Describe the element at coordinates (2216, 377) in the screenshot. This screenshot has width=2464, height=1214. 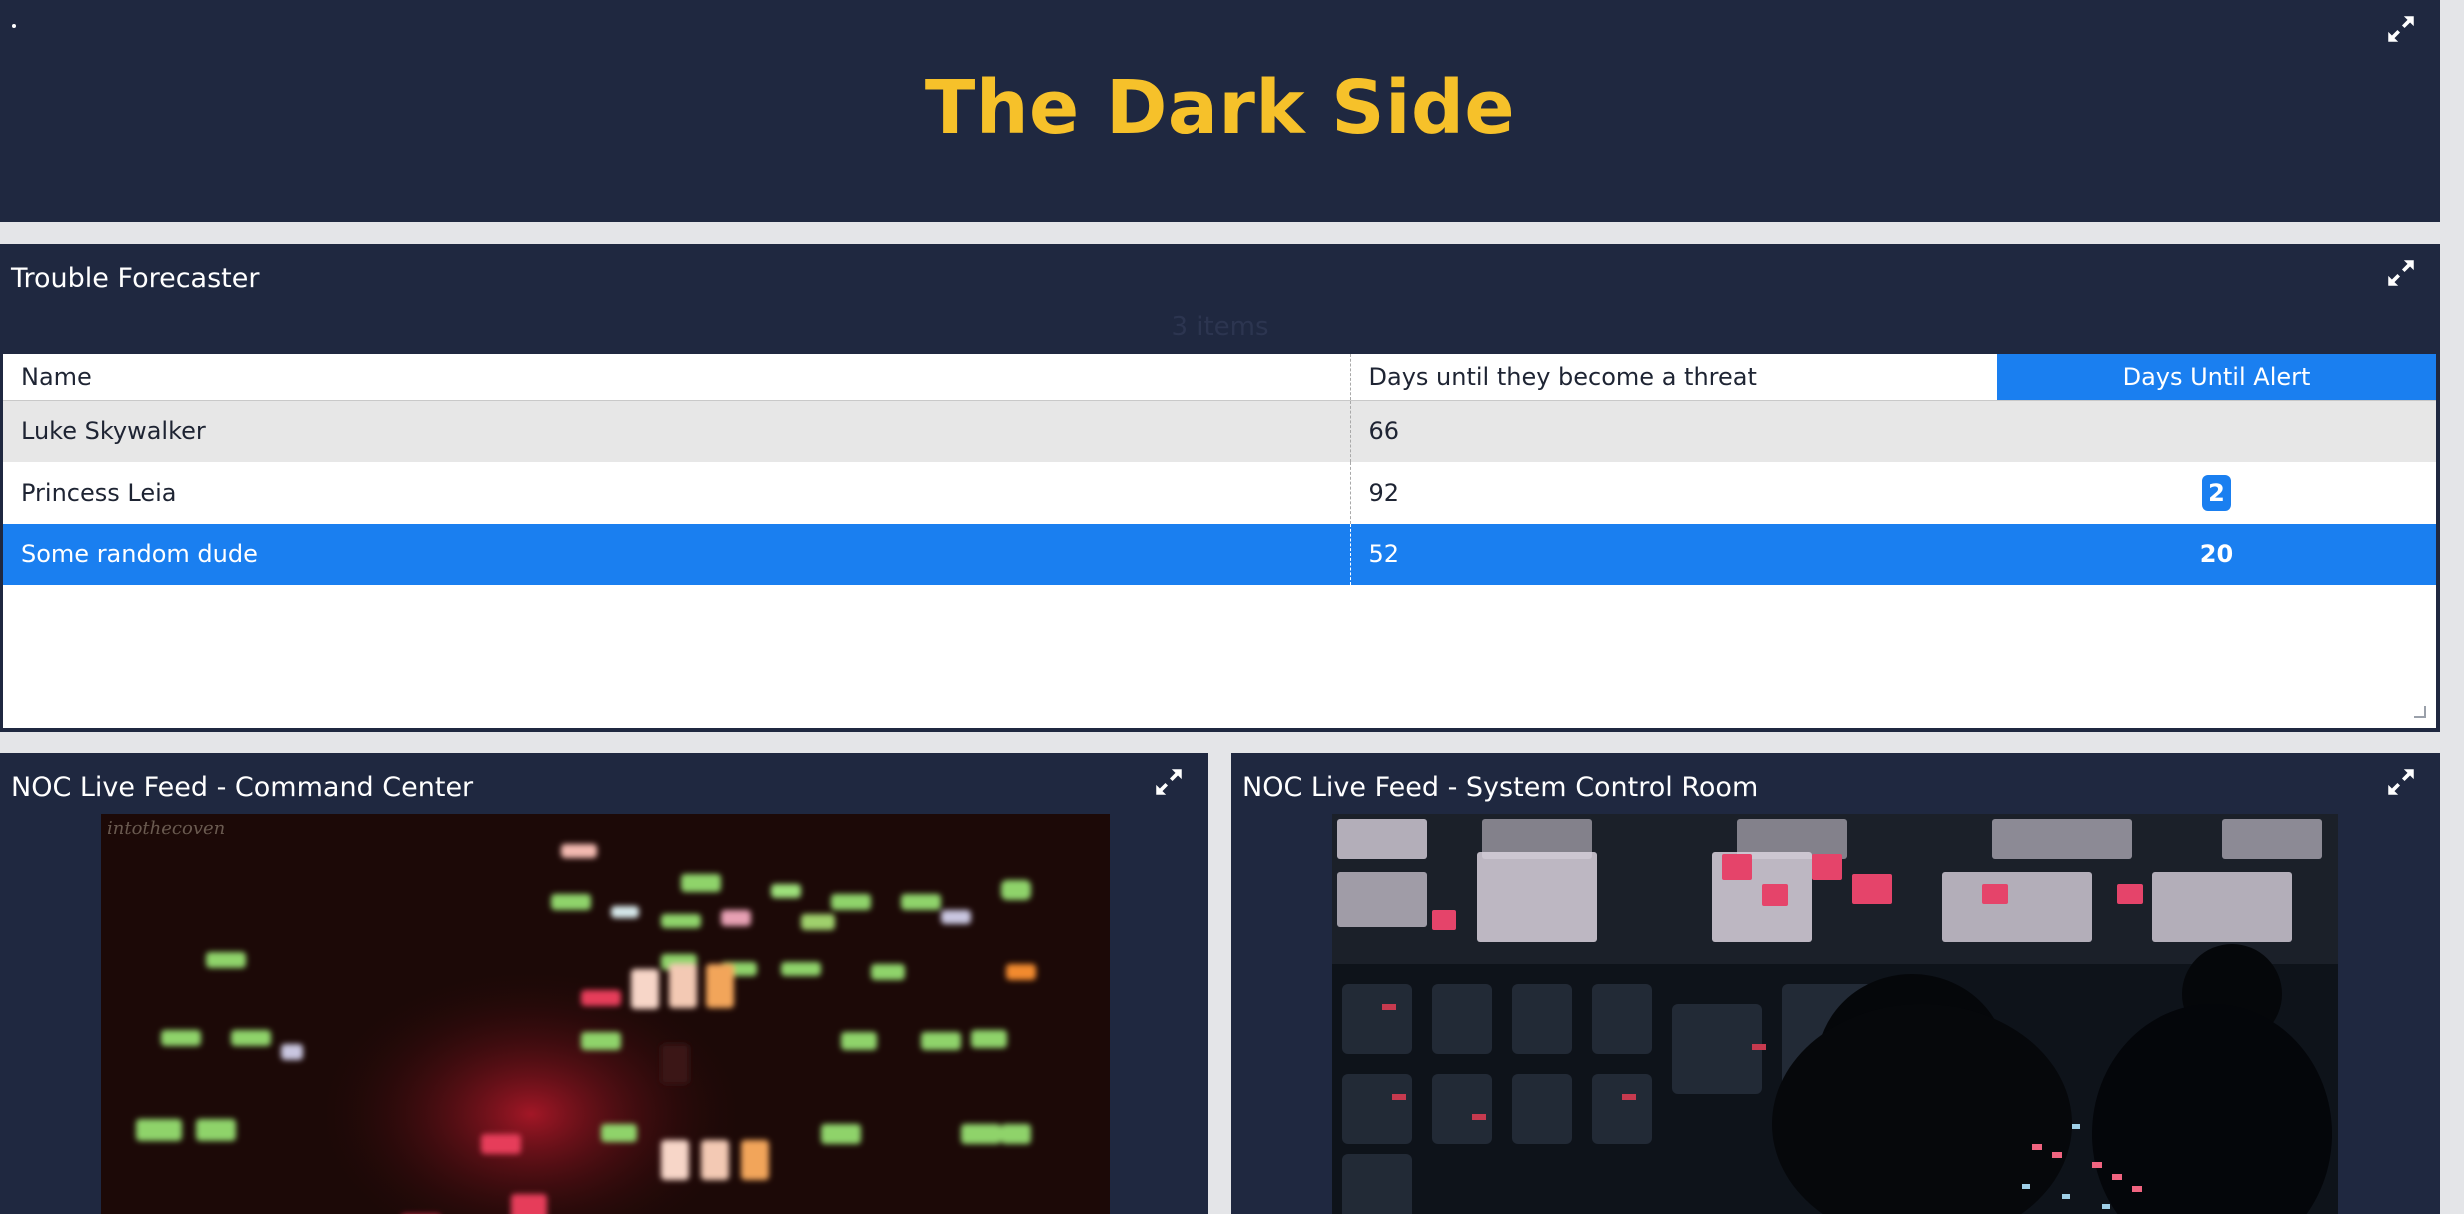
I see `column-header-days-alert: Days Until Alert` at that location.